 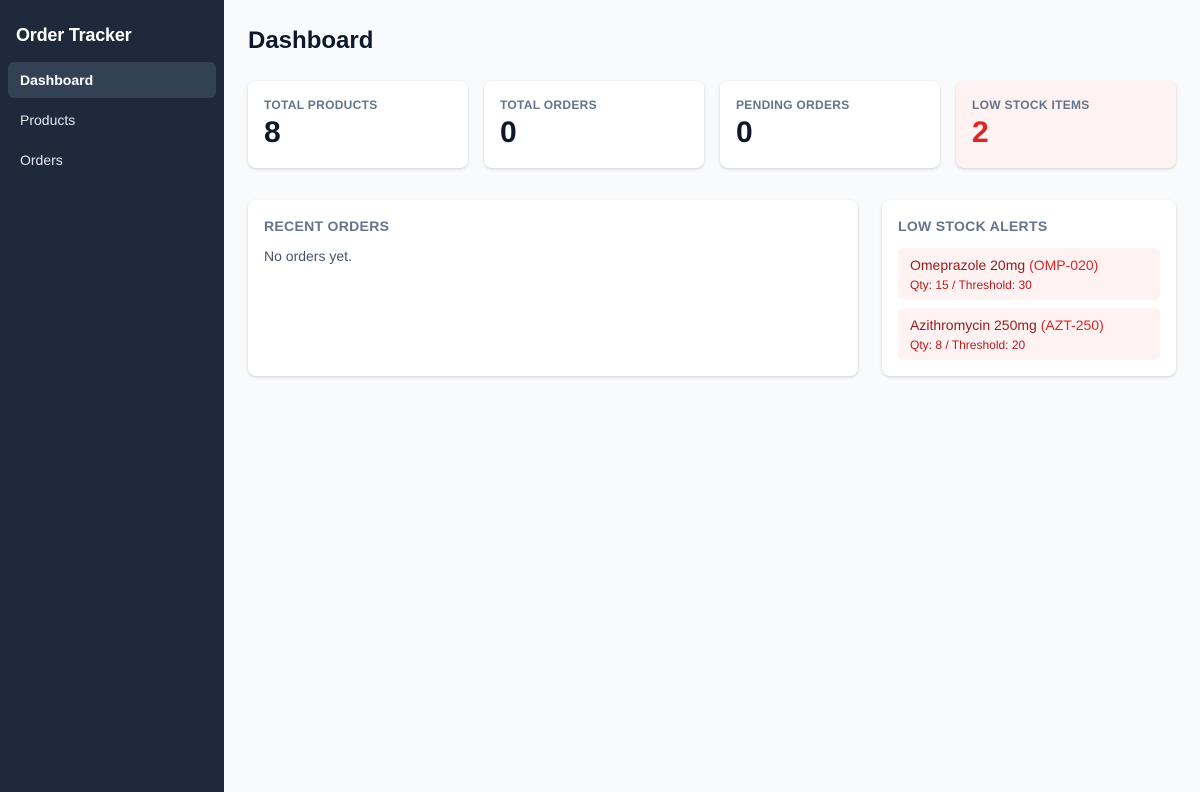 What do you see at coordinates (594, 124) in the screenshot?
I see `stat-card-total-orders: TOTAL ORDERS 0` at bounding box center [594, 124].